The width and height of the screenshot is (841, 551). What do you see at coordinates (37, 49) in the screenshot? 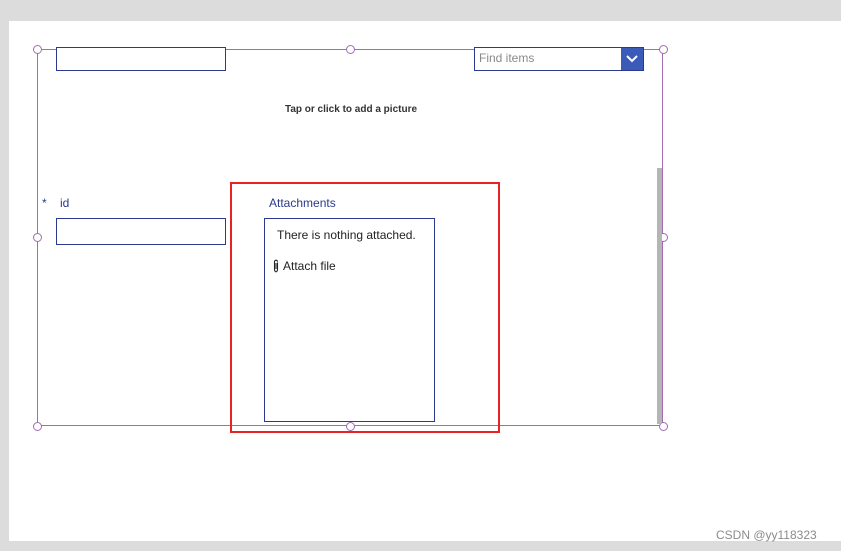
I see `resize-handle-top-left` at bounding box center [37, 49].